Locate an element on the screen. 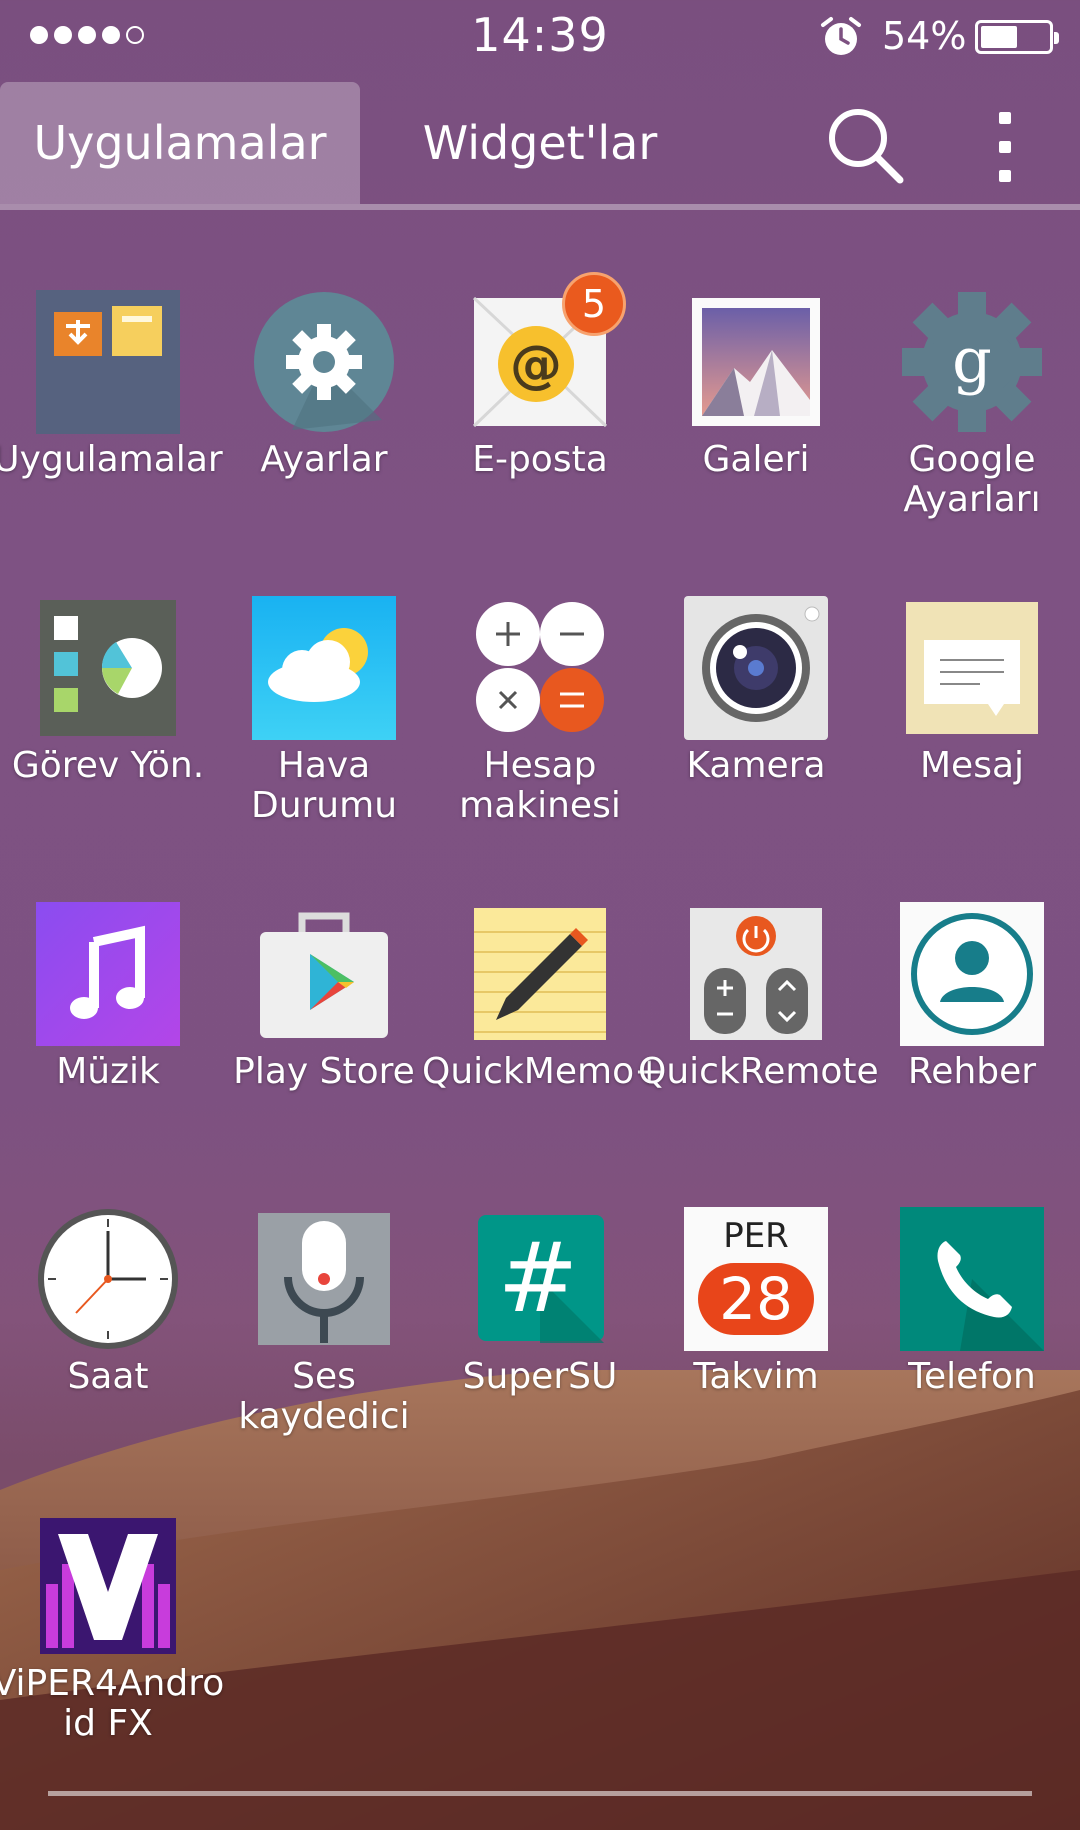 The width and height of the screenshot is (1080, 1830). tab-apps: Uygulamalar is located at coordinates (180, 143).